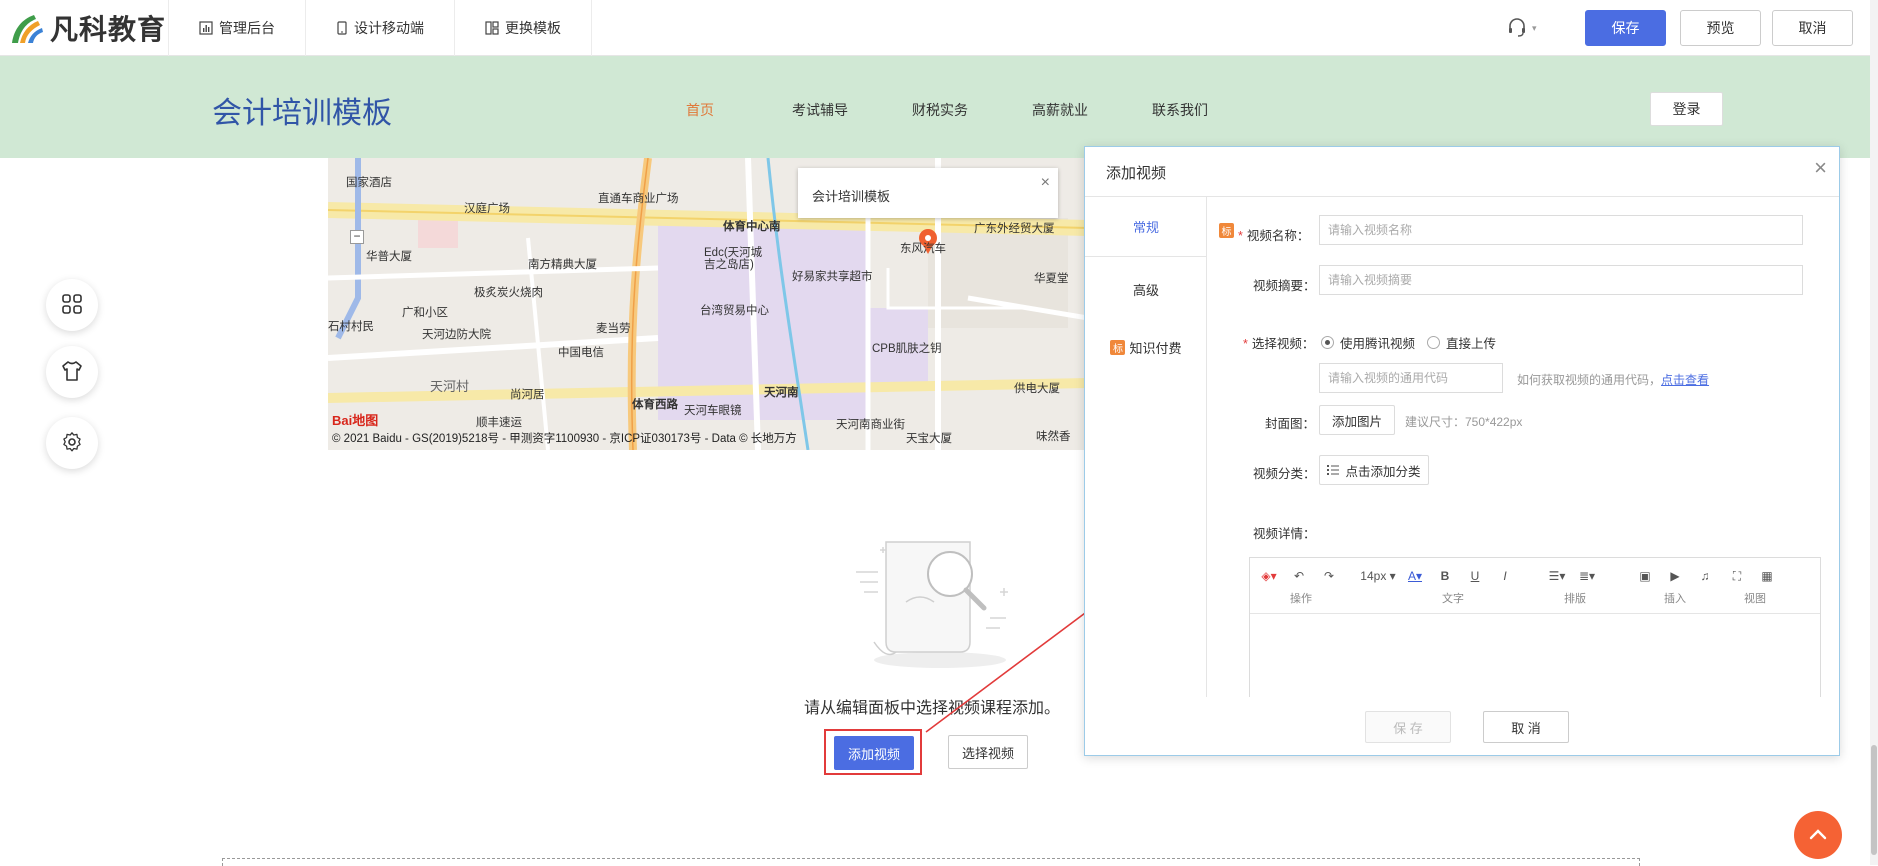 This screenshot has height=866, width=1878. Describe the element at coordinates (1408, 727) in the screenshot. I see `dialog-save-button: 保 存` at that location.